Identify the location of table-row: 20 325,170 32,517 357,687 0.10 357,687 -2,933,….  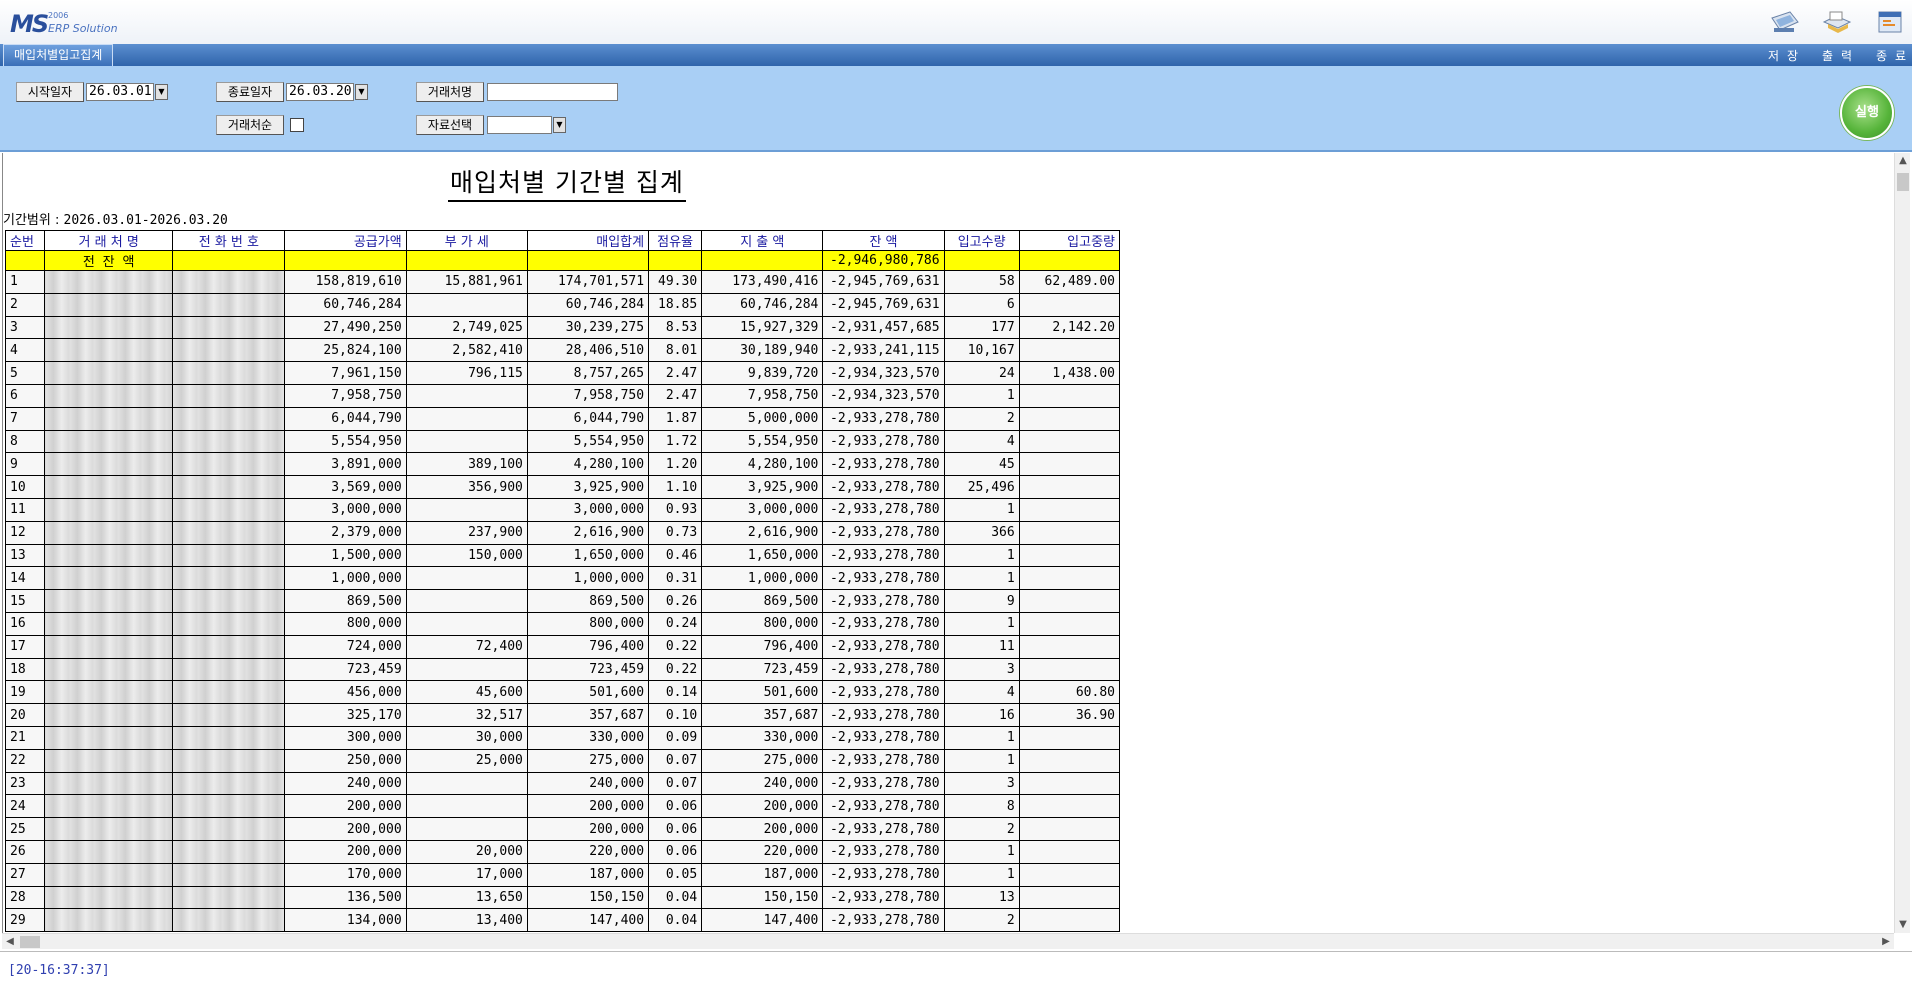
(562, 715).